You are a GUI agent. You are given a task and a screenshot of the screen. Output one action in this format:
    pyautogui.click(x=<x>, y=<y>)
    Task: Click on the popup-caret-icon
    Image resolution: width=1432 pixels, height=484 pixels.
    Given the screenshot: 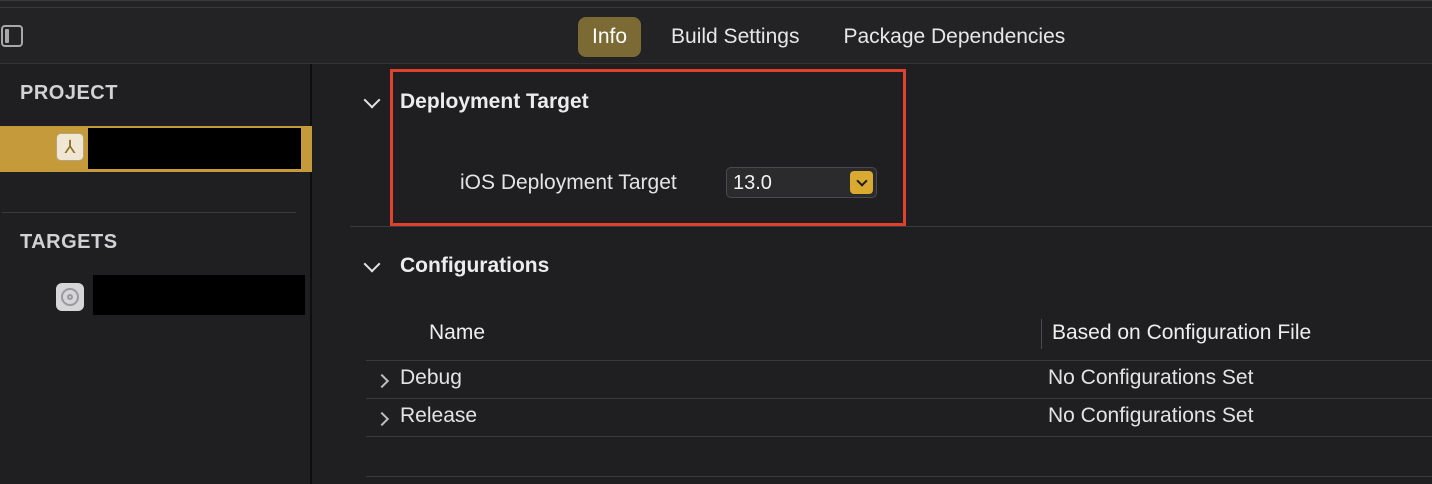 What is the action you would take?
    pyautogui.click(x=861, y=182)
    